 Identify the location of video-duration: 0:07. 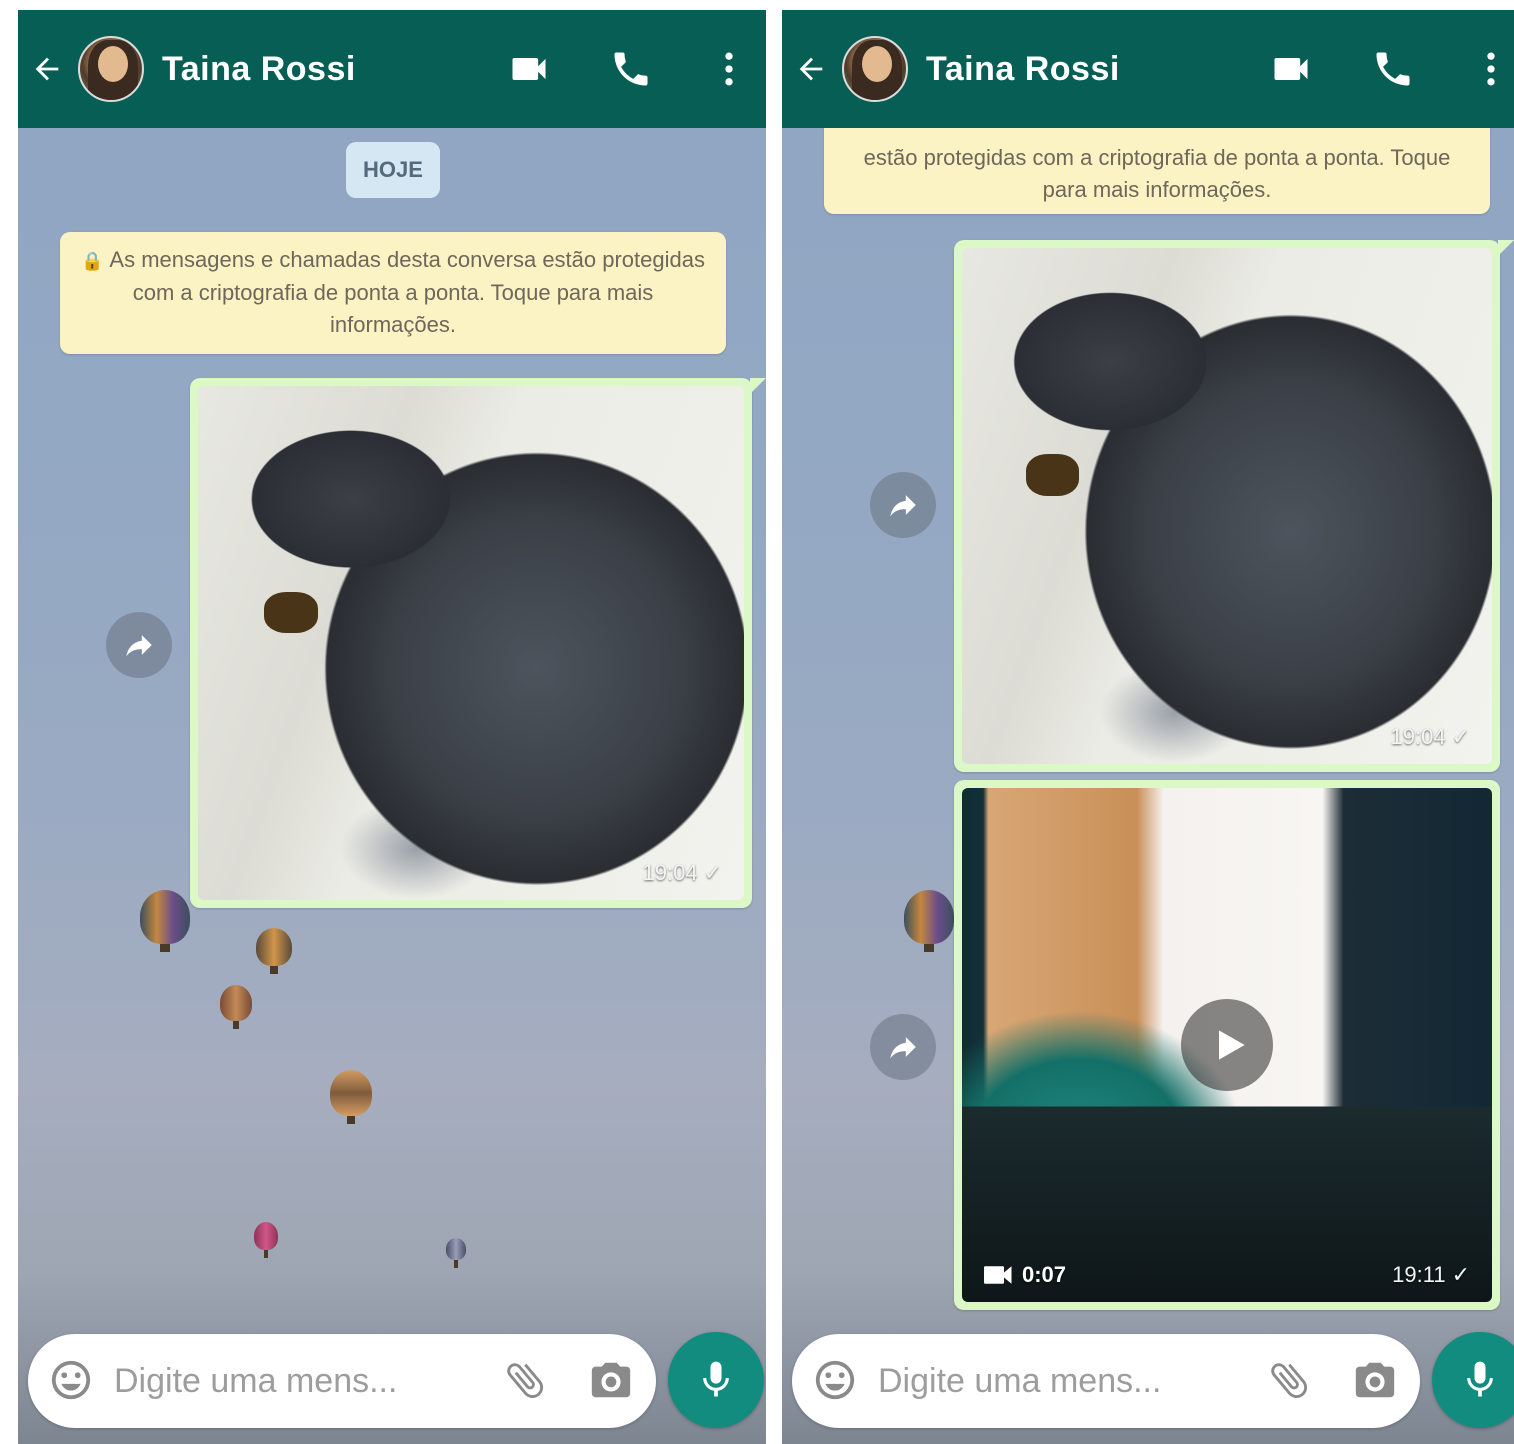
(1025, 1275).